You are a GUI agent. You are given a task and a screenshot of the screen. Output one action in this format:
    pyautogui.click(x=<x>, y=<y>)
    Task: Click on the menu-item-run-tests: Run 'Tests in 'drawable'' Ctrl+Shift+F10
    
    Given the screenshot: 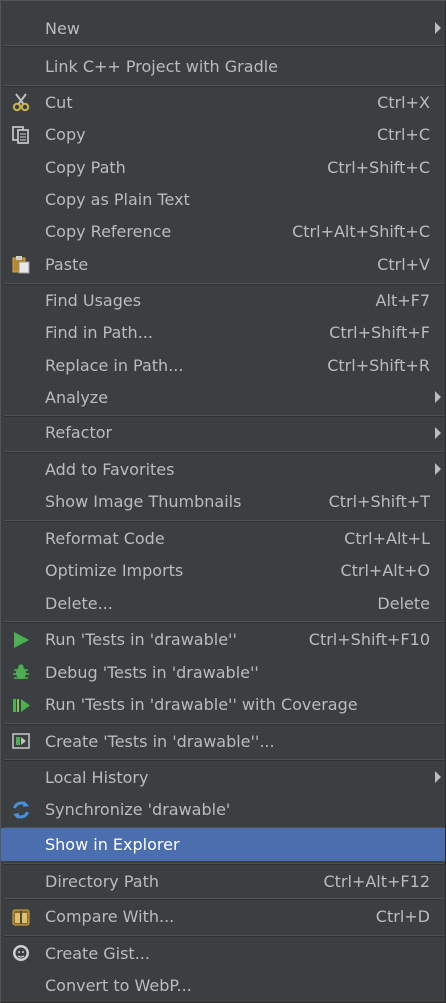 What is the action you would take?
    pyautogui.click(x=223, y=639)
    